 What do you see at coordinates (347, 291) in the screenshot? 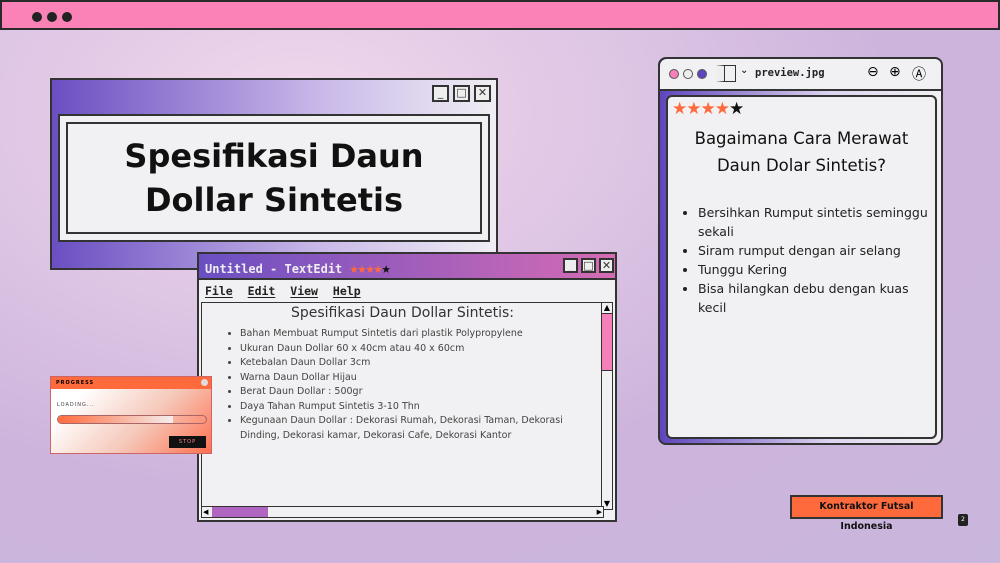
I see `menu-help: Help` at bounding box center [347, 291].